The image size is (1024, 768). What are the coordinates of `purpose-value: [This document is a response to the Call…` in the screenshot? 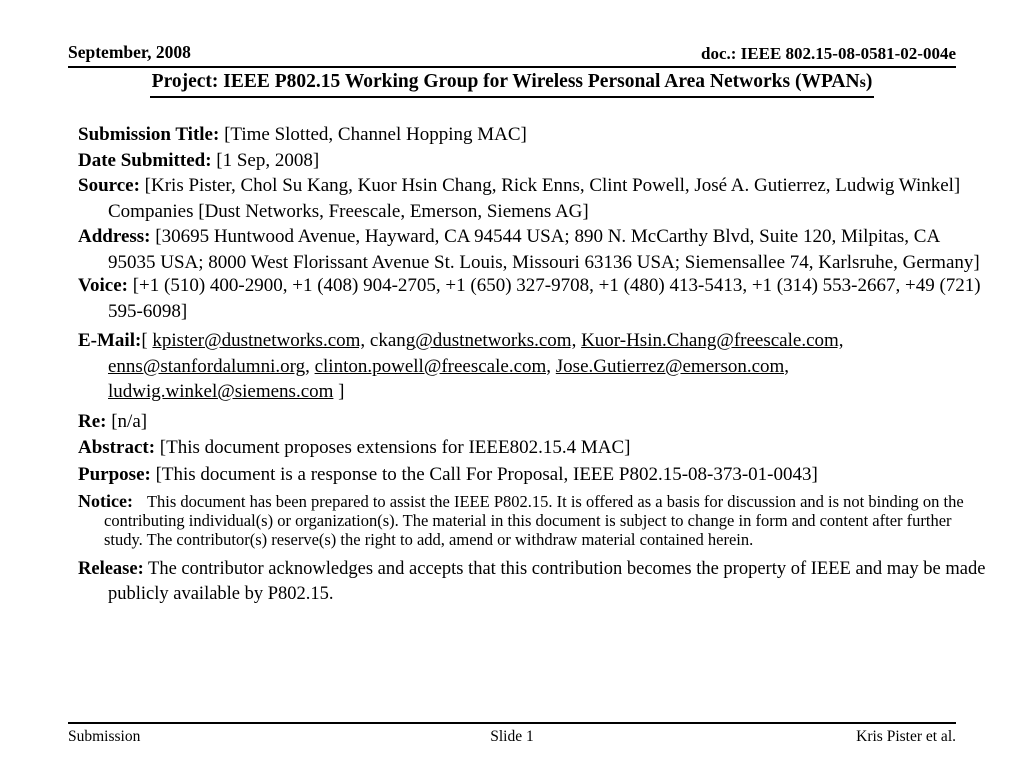 It's located at (486, 474).